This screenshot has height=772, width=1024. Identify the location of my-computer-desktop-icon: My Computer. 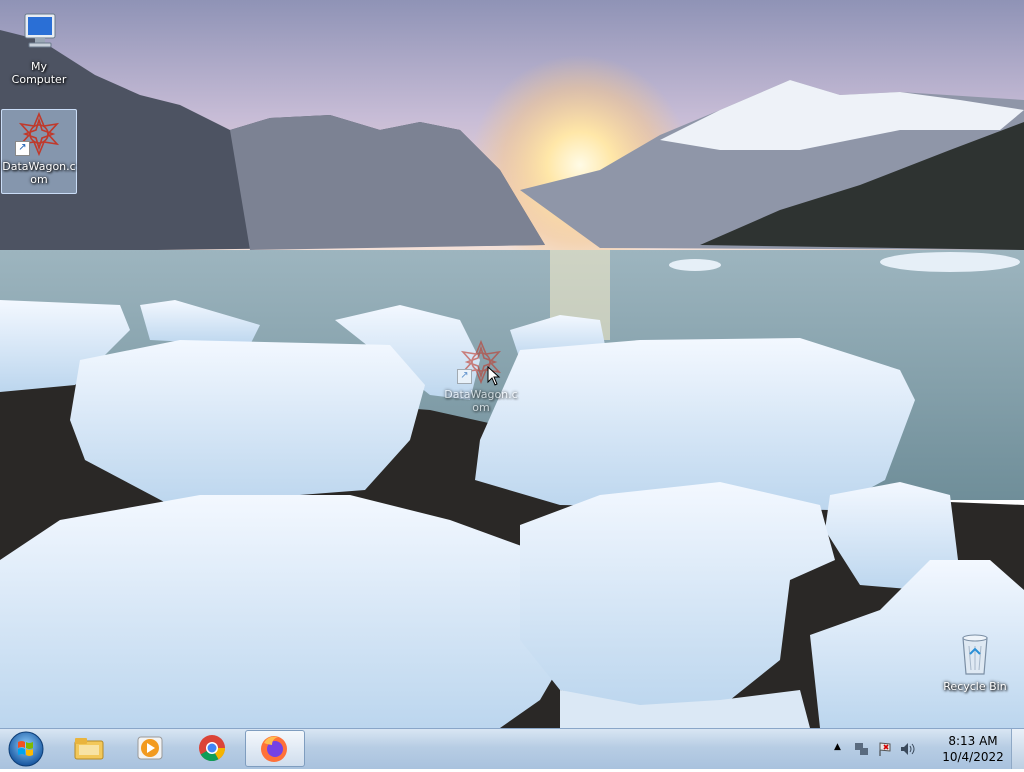
(39, 48).